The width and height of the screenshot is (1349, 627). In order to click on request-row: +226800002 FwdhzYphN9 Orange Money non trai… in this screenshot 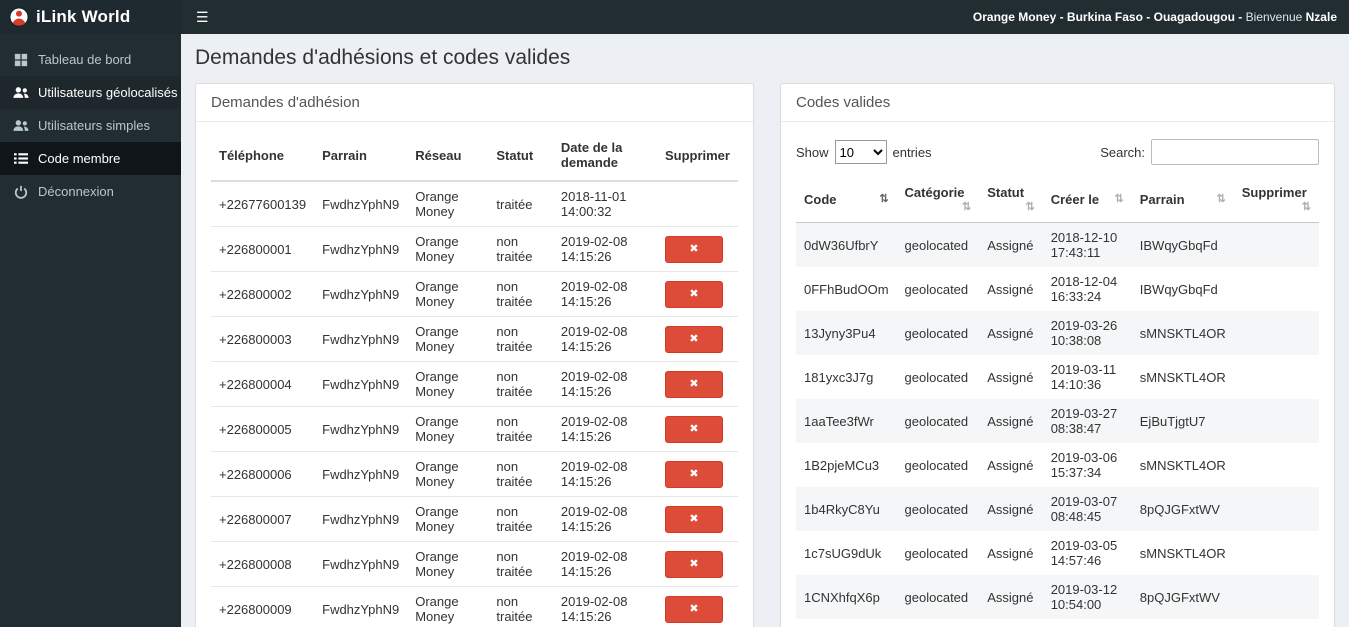, I will do `click(474, 294)`.